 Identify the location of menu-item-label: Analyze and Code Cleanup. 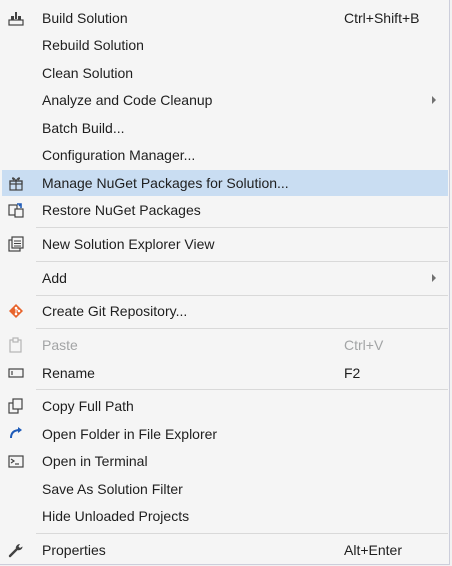
(127, 100).